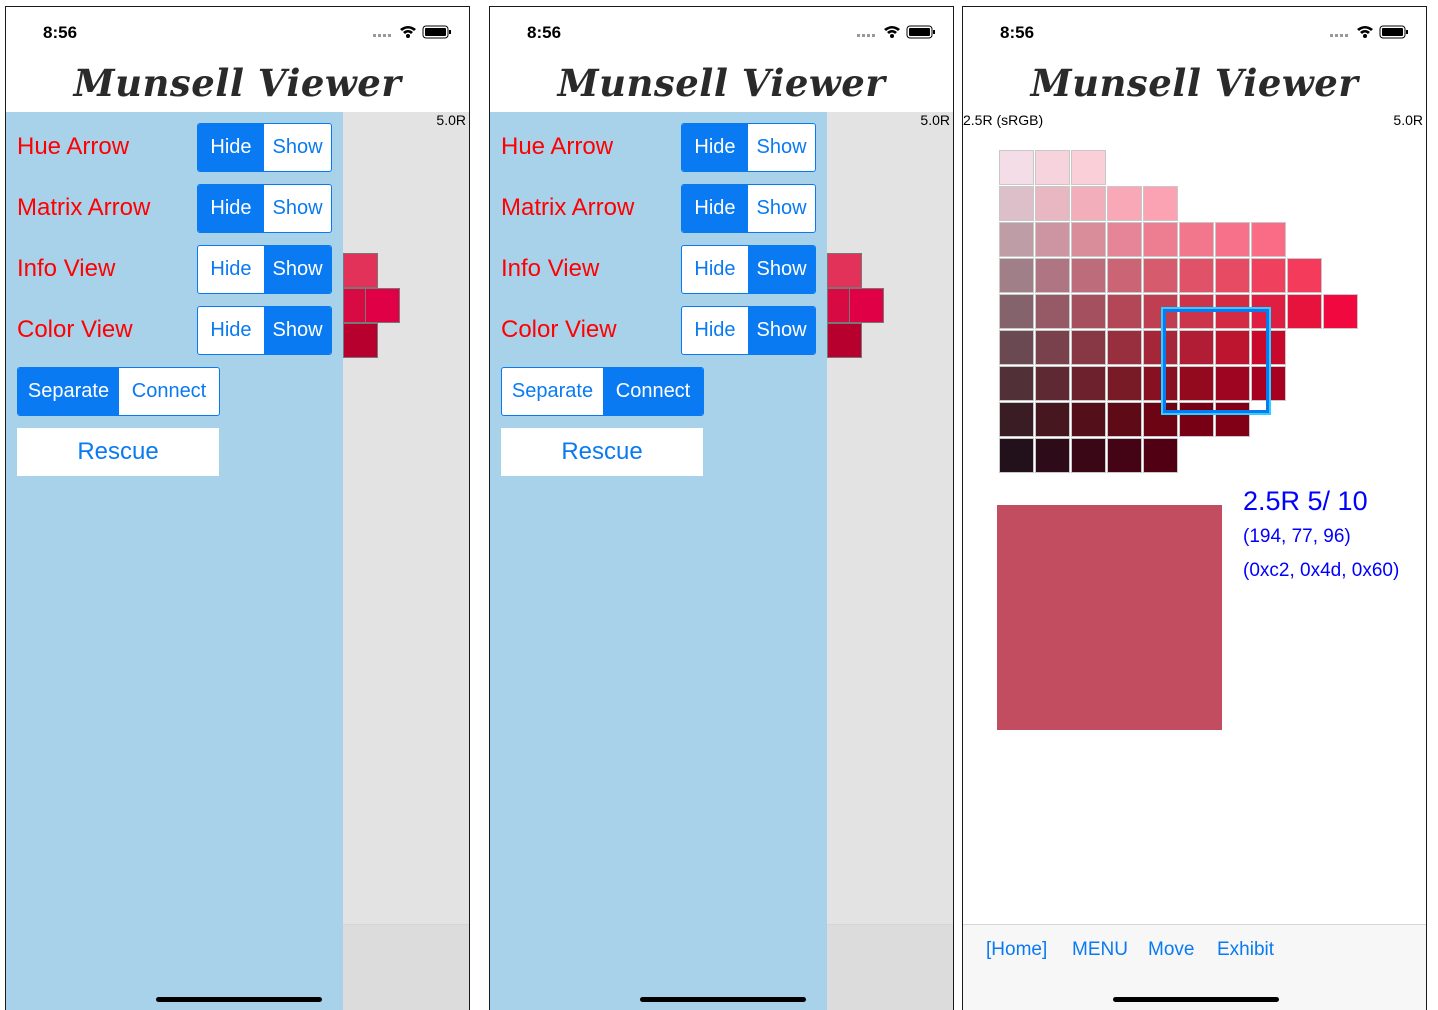  I want to click on signal-icon, so click(1339, 35).